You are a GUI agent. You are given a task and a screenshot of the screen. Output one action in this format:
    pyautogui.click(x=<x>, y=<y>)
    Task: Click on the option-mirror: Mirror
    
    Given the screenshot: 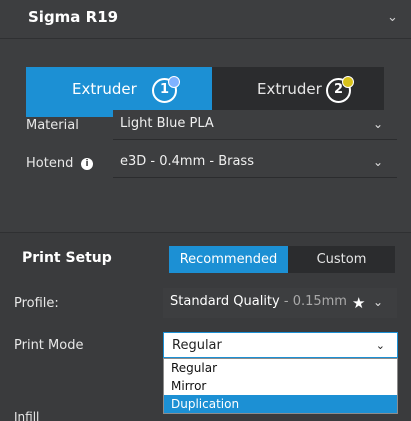 What is the action you would take?
    pyautogui.click(x=280, y=386)
    